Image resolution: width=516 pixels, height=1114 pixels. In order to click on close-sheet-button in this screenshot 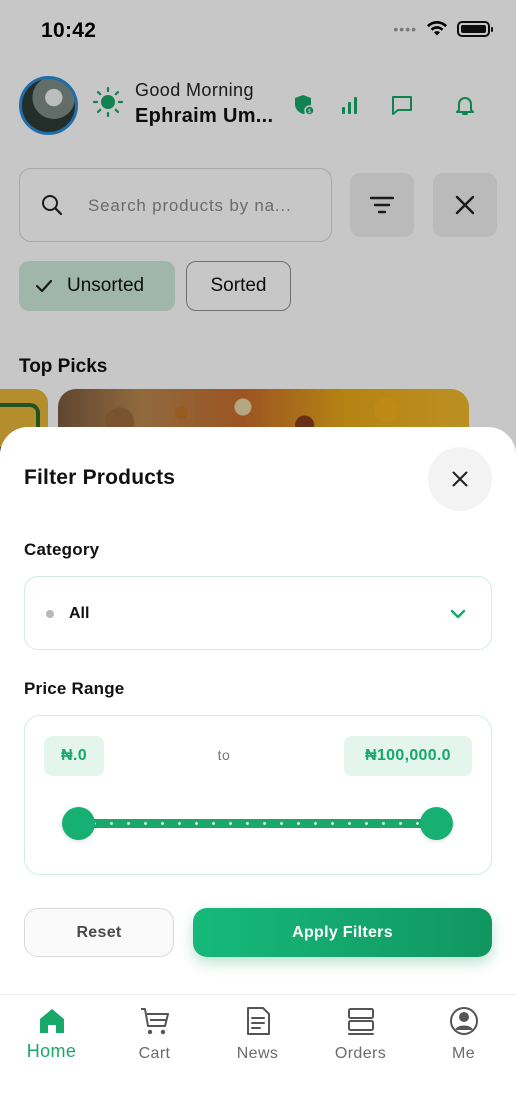, I will do `click(460, 479)`.